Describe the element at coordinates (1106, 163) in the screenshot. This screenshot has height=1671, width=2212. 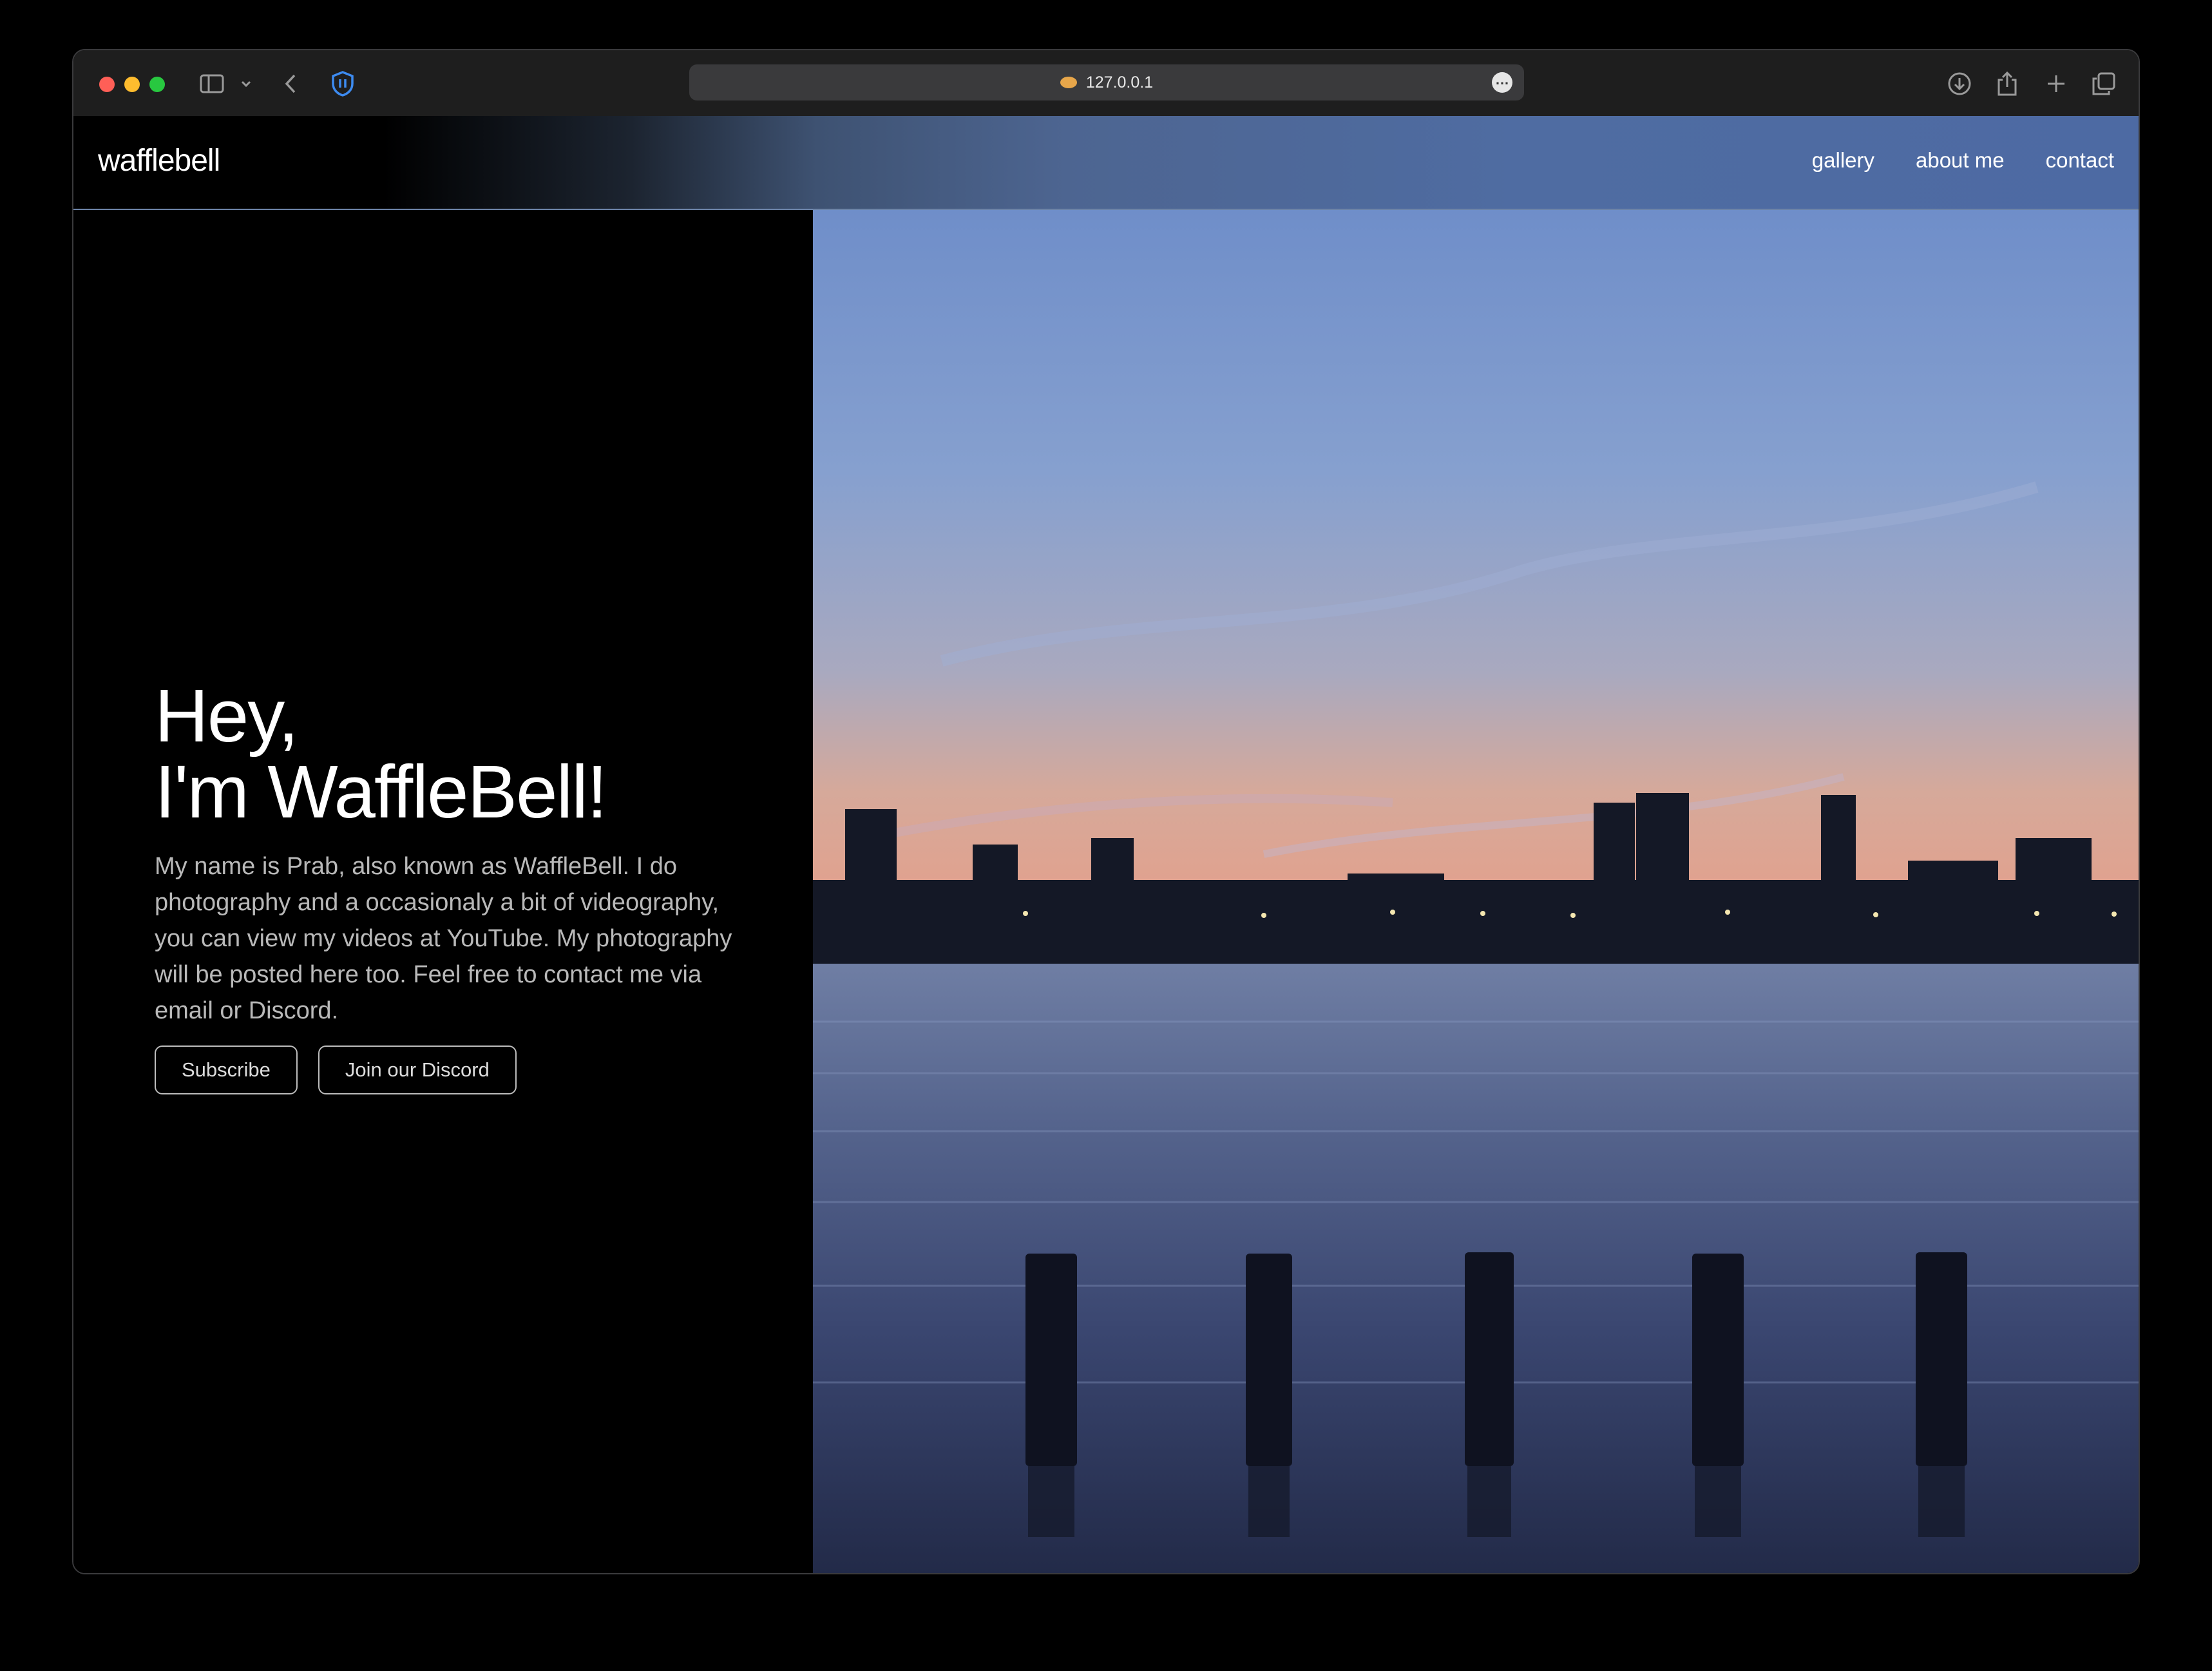
I see `site-header: wafflebell gallery about me contact` at that location.